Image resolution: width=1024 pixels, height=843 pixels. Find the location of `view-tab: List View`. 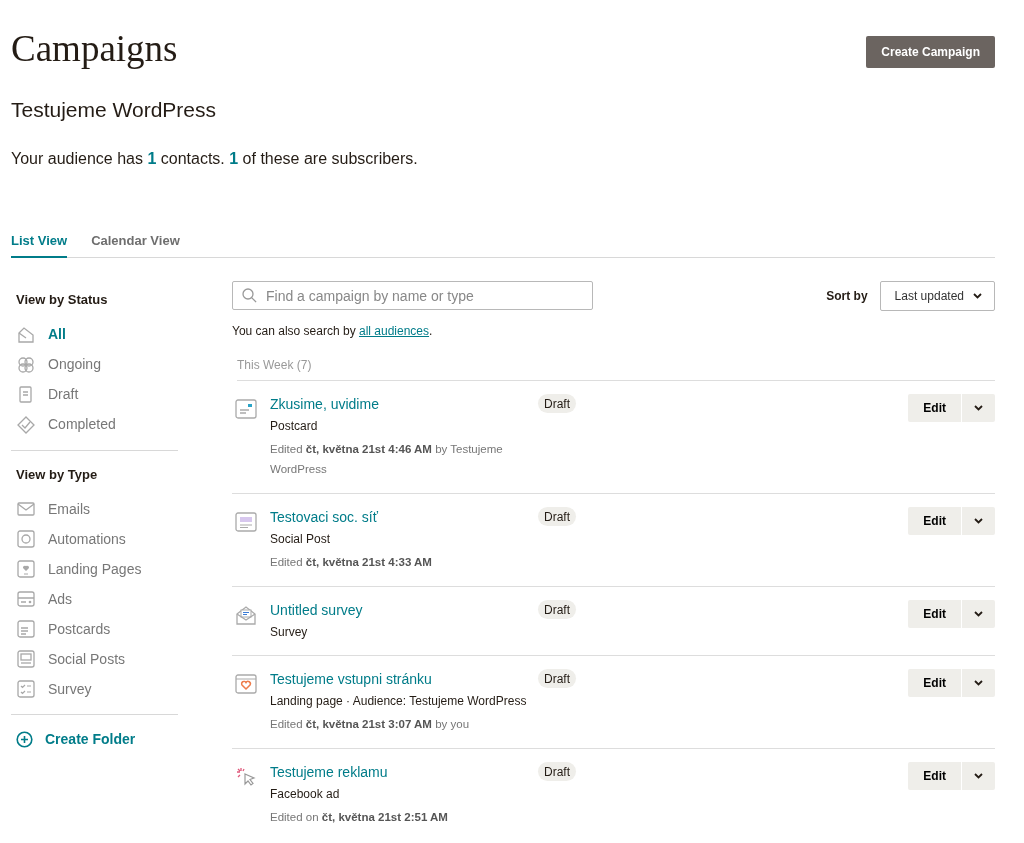

view-tab: List View is located at coordinates (39, 244).